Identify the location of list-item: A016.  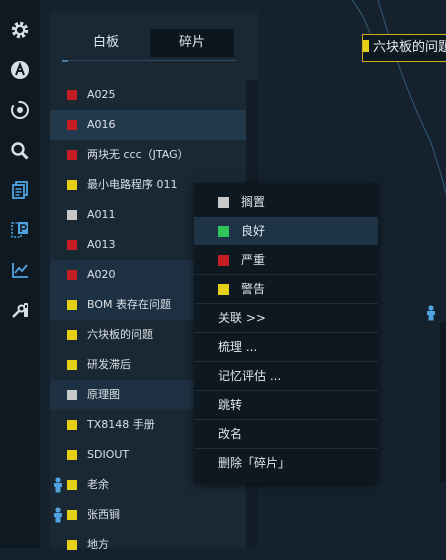
(148, 125).